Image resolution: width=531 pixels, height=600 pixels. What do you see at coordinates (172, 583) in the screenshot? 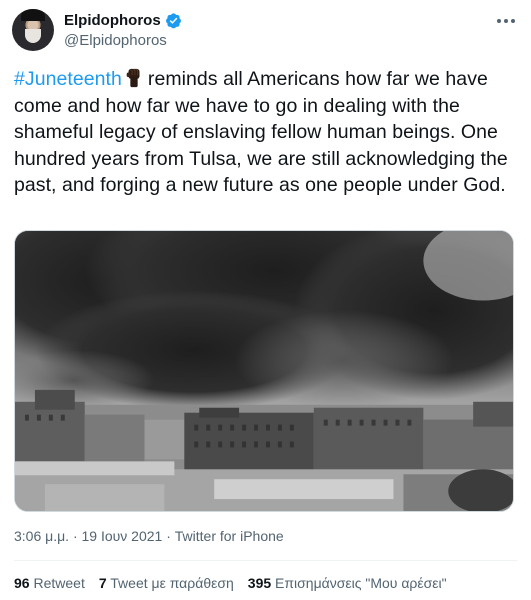
I see `quote-tweets-label: Tweet με παράθεση` at bounding box center [172, 583].